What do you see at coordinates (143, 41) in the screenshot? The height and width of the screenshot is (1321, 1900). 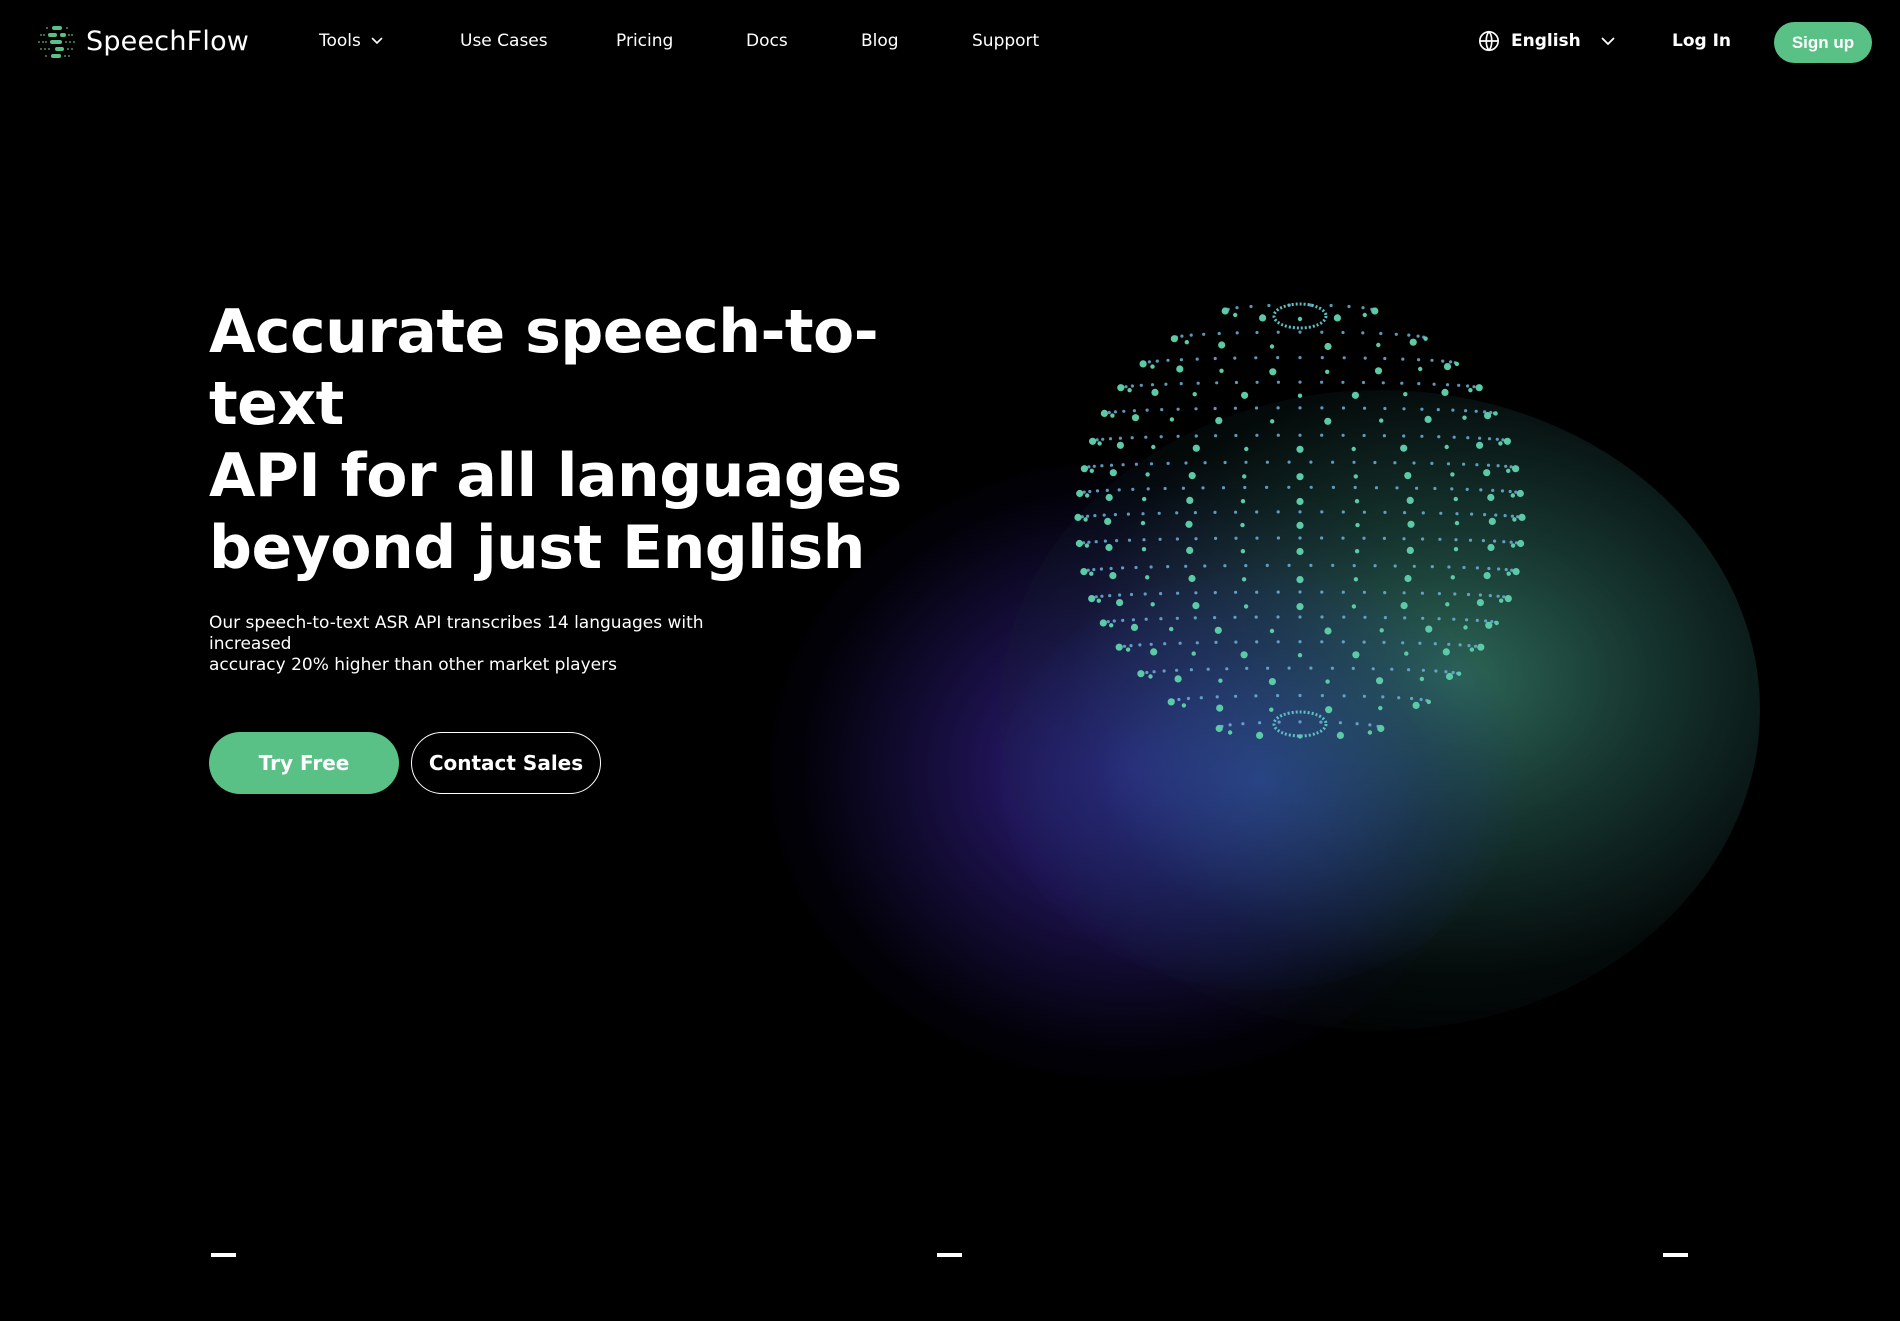 I see `brand-logo-link: SpeechFlow` at bounding box center [143, 41].